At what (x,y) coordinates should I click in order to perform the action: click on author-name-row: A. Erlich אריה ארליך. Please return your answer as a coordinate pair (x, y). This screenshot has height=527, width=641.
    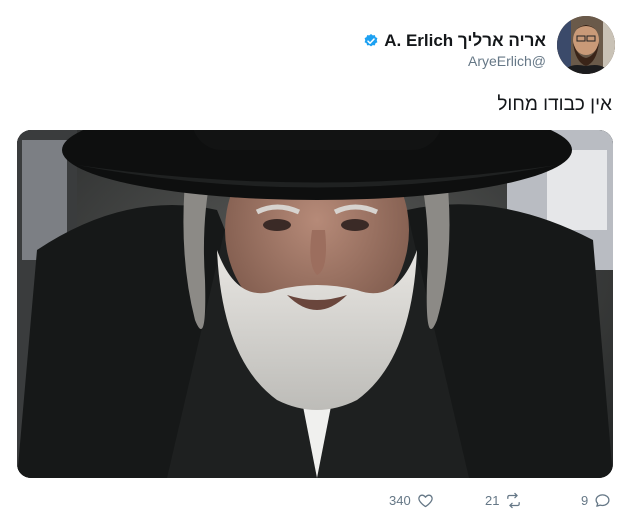
    Looking at the image, I should click on (454, 41).